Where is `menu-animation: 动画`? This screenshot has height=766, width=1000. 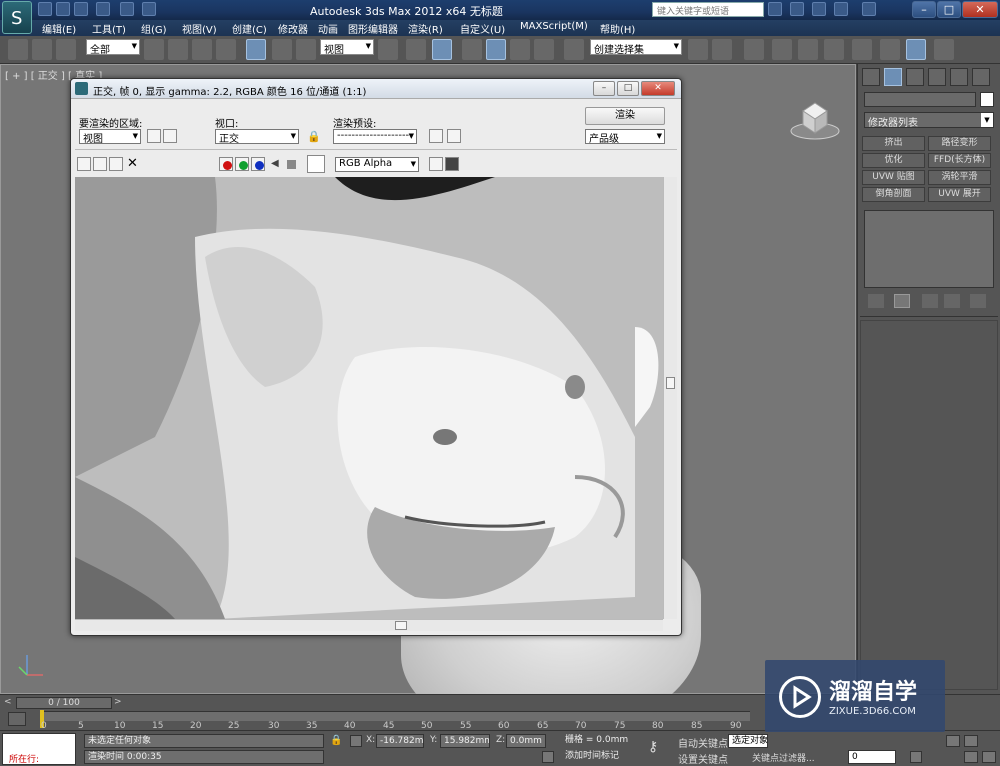
menu-animation: 动画 is located at coordinates (328, 28).